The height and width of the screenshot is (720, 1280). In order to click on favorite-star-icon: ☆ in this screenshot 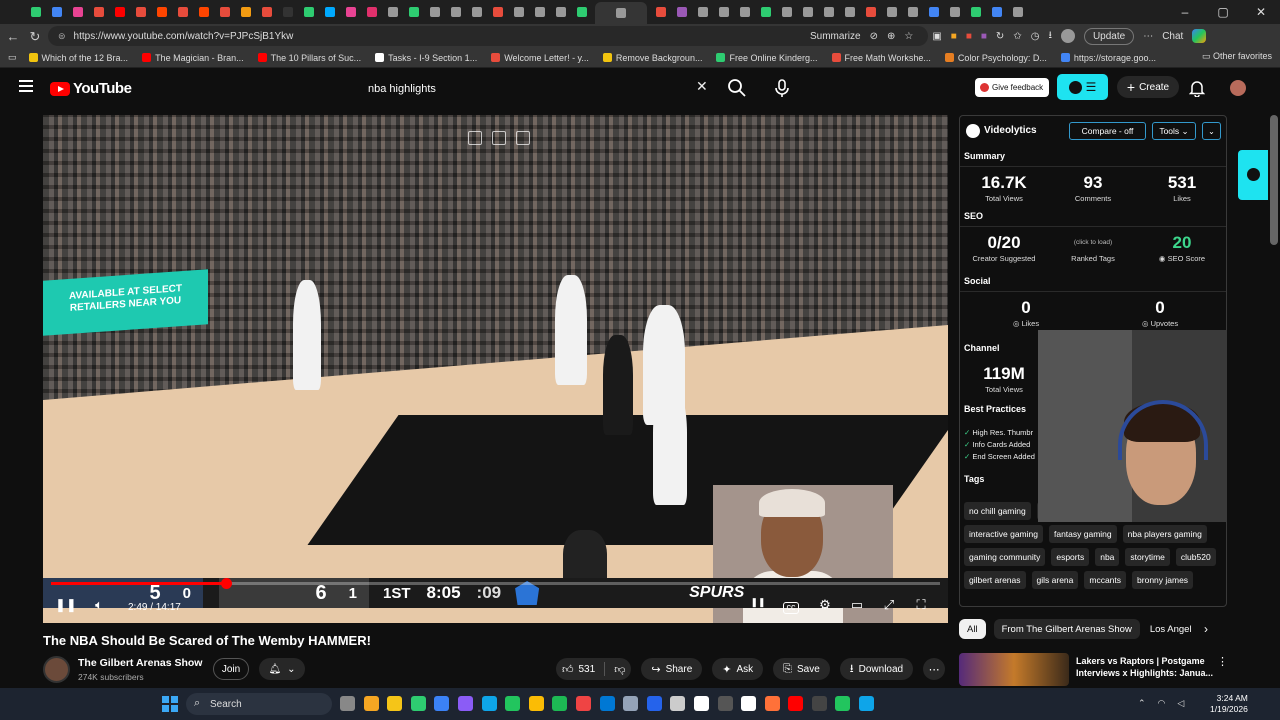, I will do `click(908, 36)`.